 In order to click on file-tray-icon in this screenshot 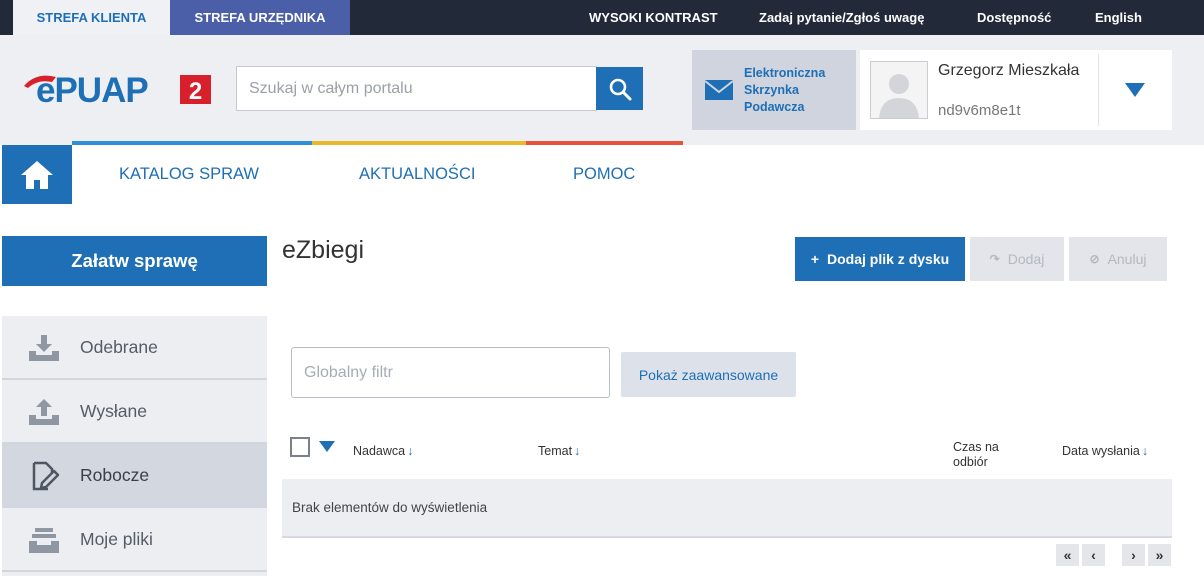, I will do `click(44, 540)`.